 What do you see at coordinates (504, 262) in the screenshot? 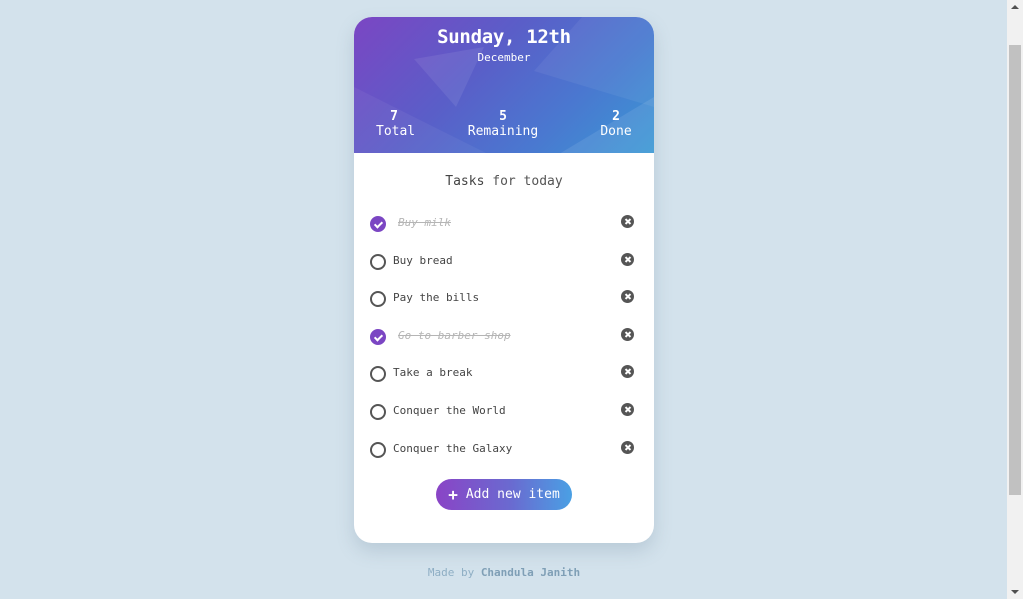
I see `task-item: Buy bread` at bounding box center [504, 262].